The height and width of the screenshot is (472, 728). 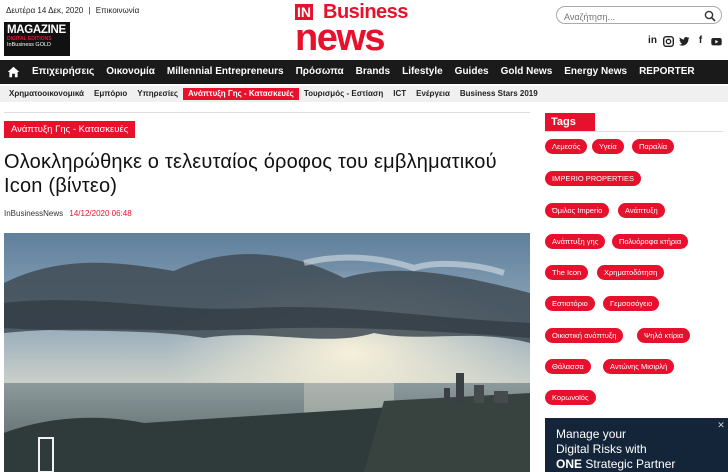 What do you see at coordinates (267, 112) in the screenshot?
I see `content-divider` at bounding box center [267, 112].